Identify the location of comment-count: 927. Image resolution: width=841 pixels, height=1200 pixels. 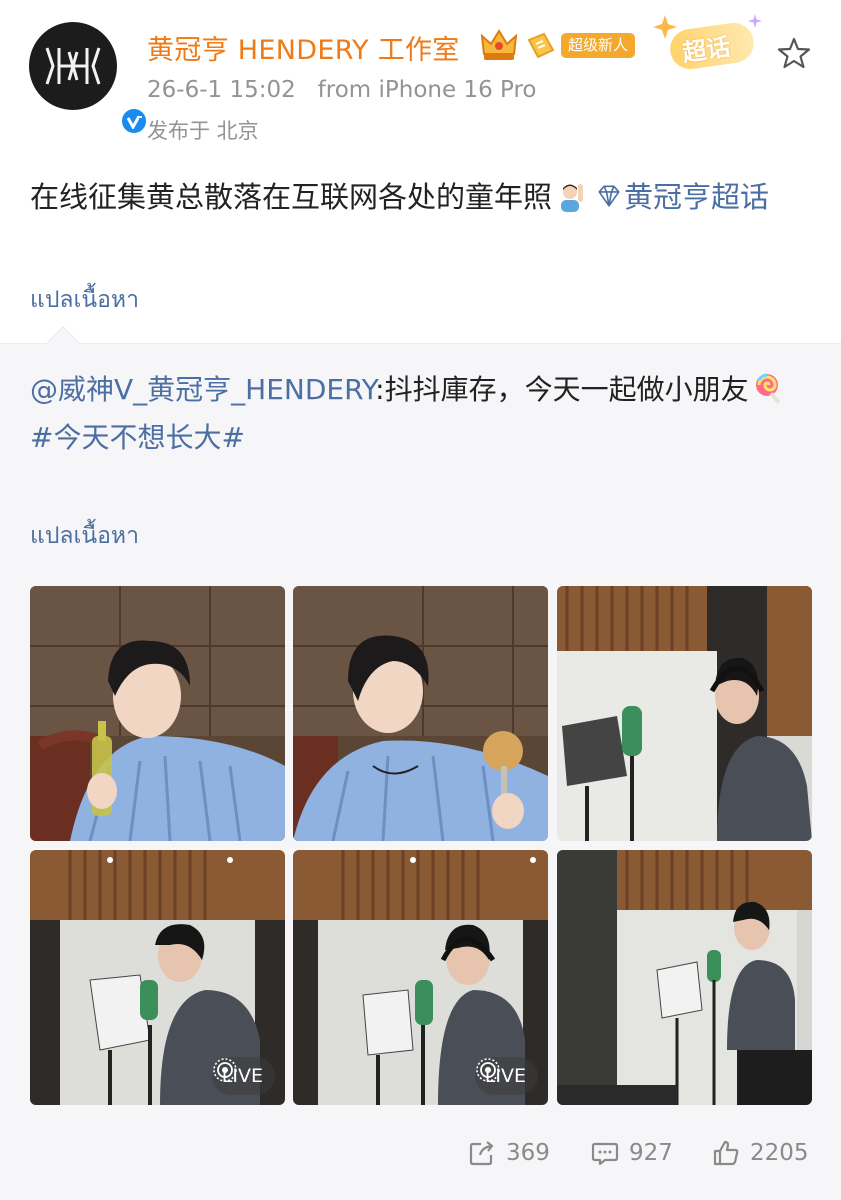
(651, 1153).